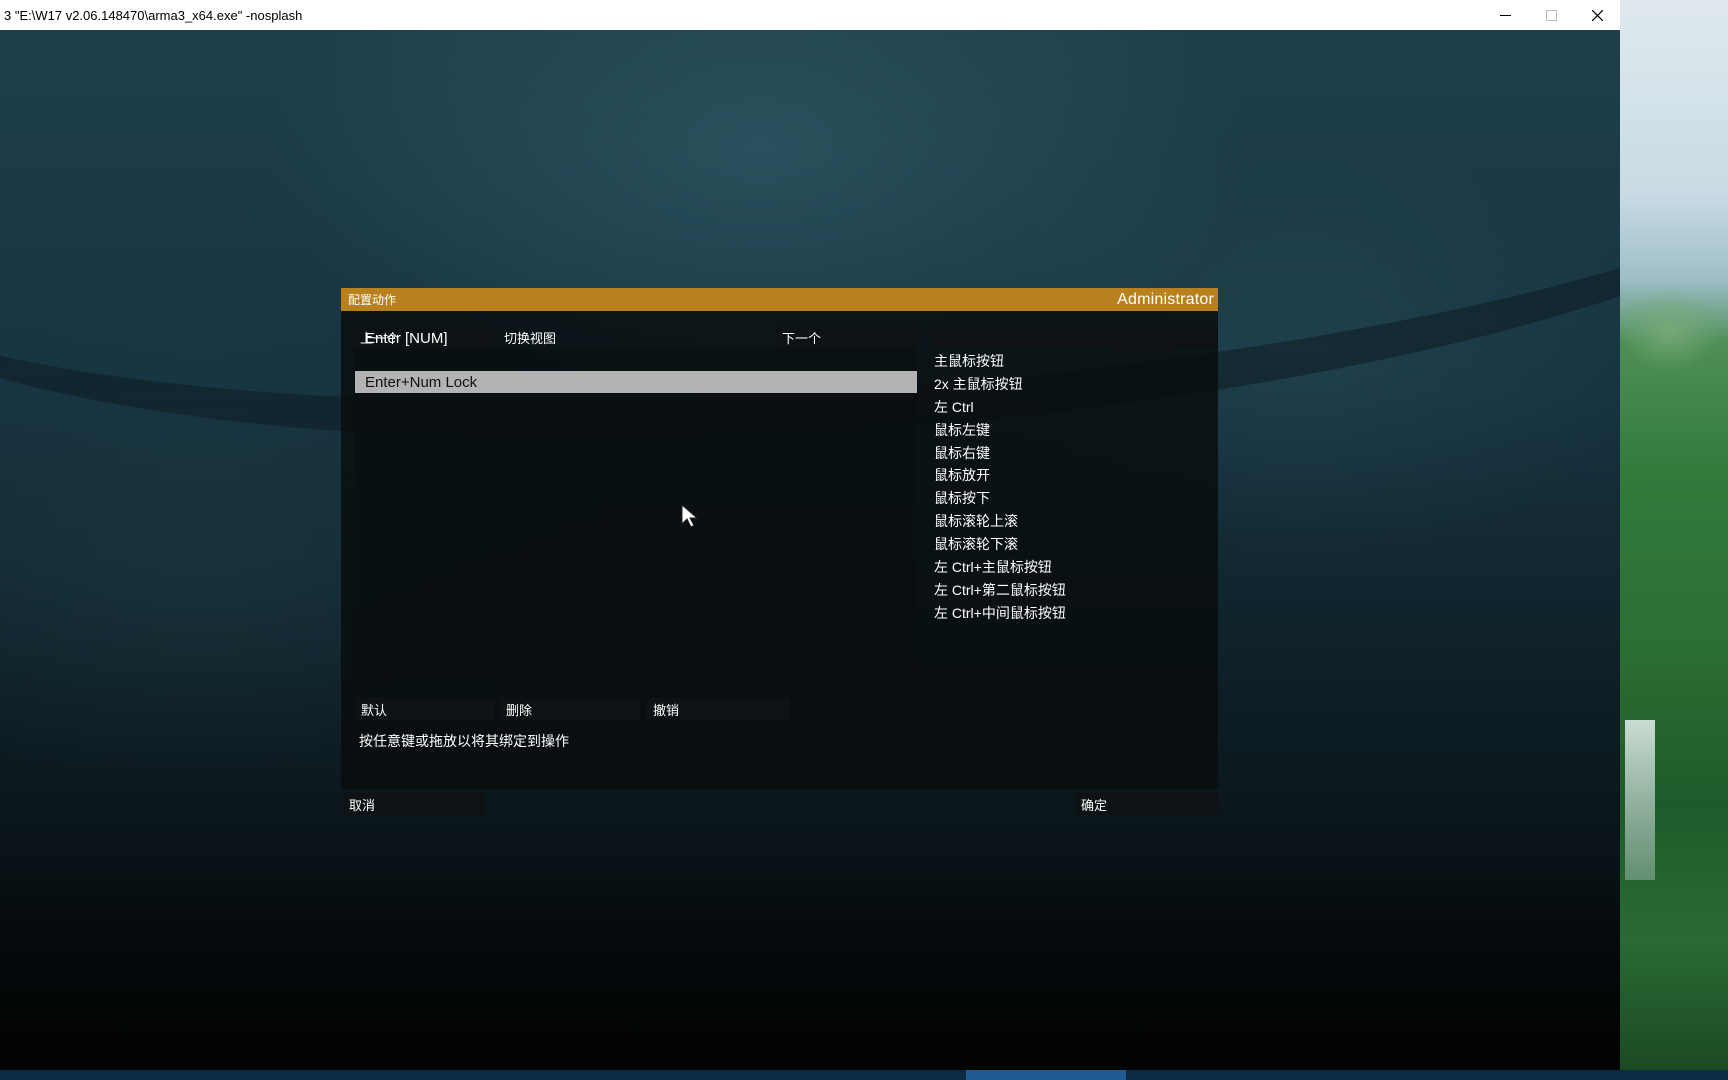 Image resolution: width=1728 pixels, height=1080 pixels. I want to click on default-button: 默认, so click(425, 709).